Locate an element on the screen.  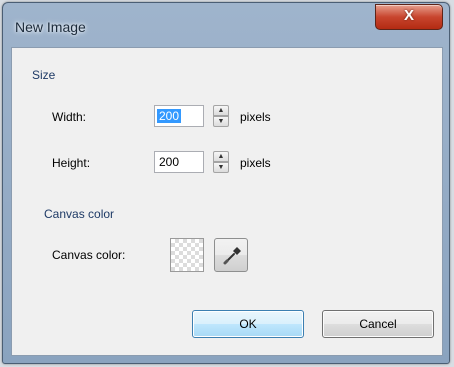
width-stepper: ▲ ▼ is located at coordinates (221, 116).